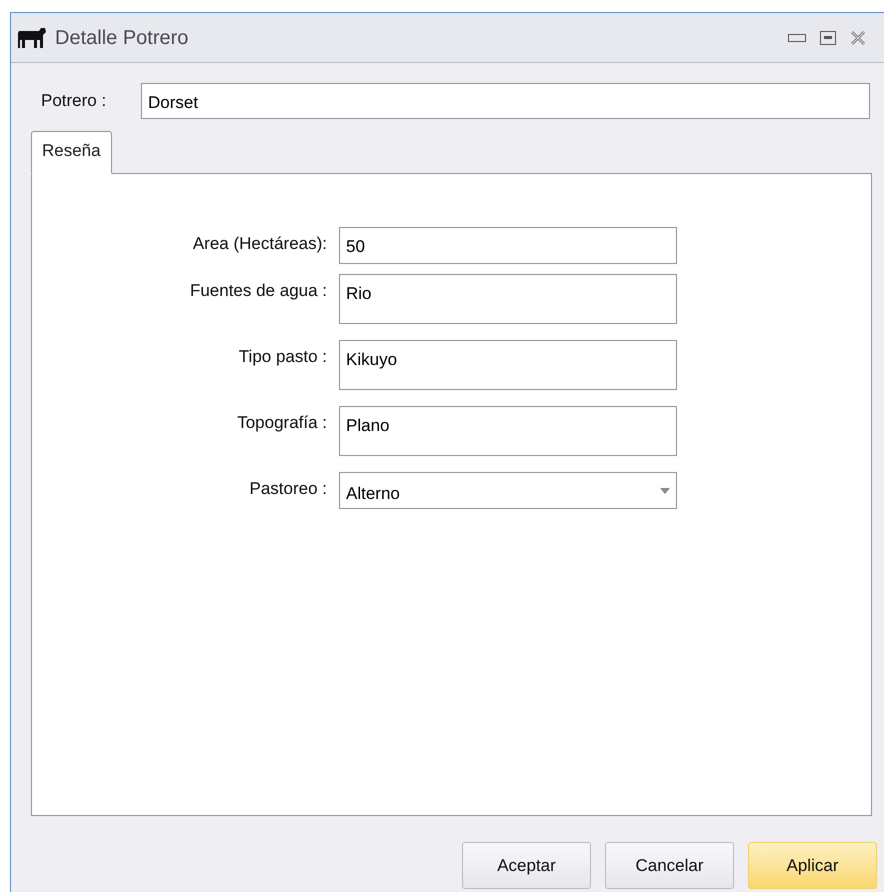  What do you see at coordinates (505, 101) in the screenshot?
I see `input-field: Dorset` at bounding box center [505, 101].